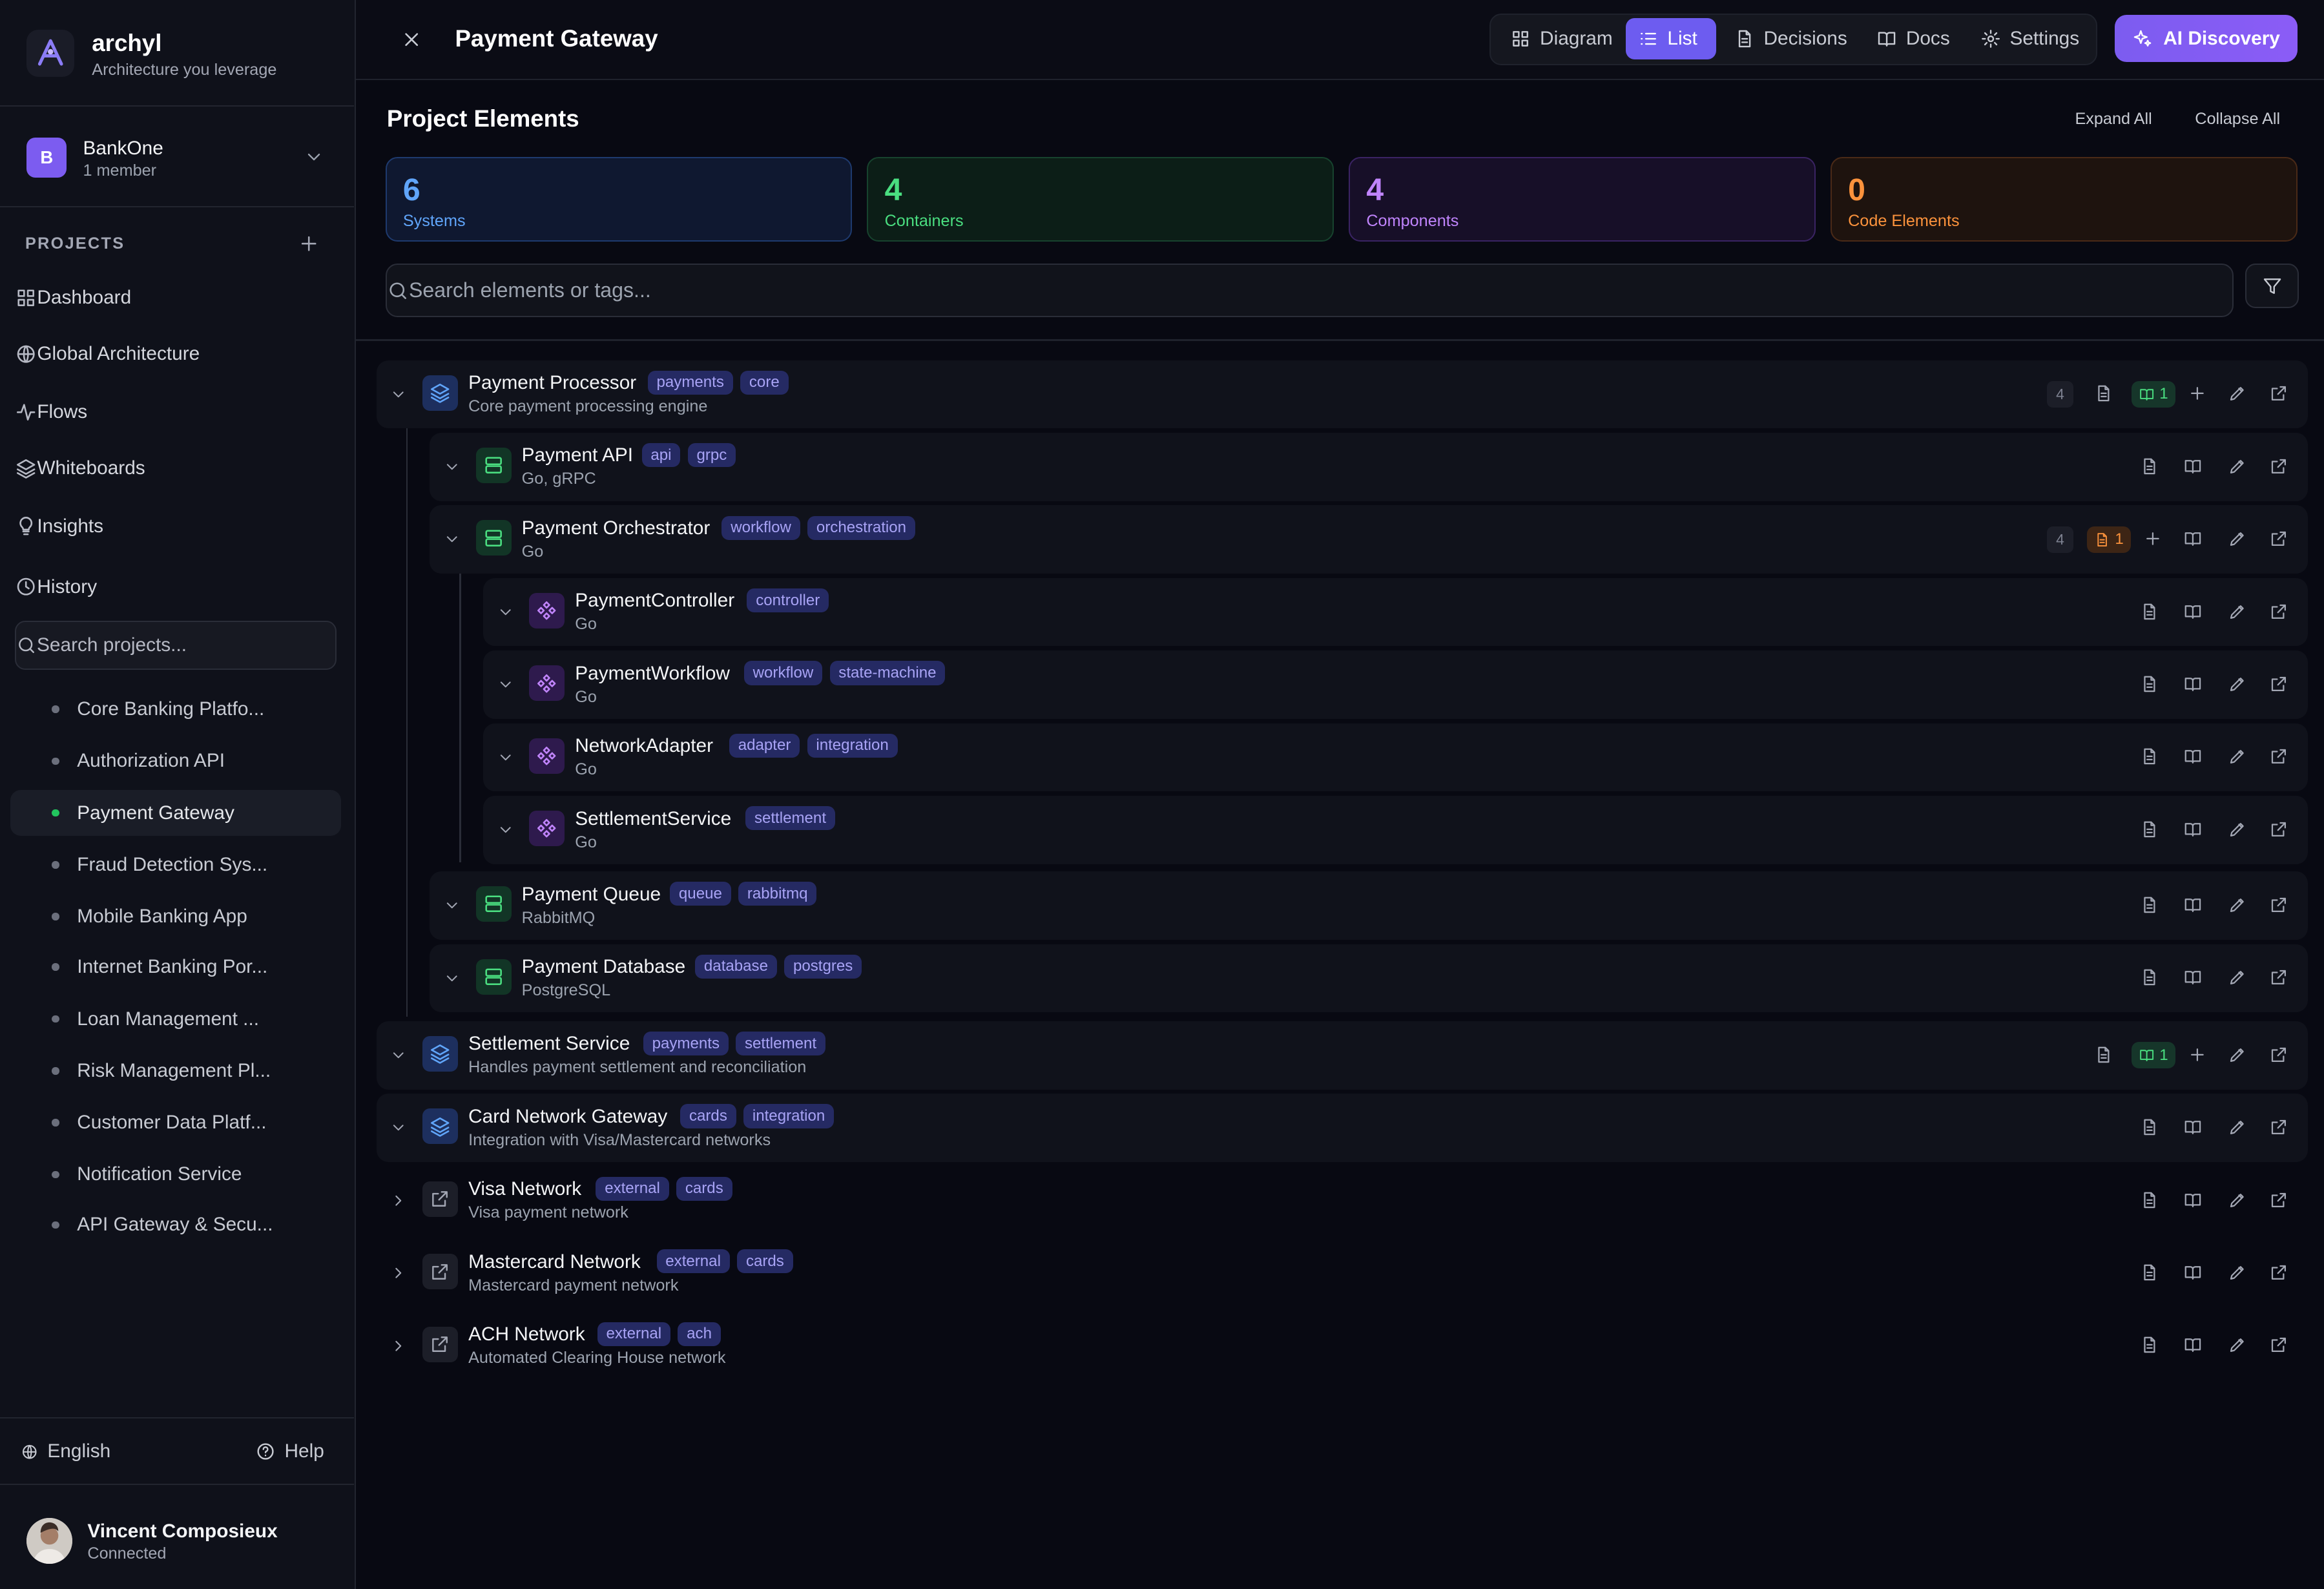 The image size is (2324, 1589). Describe the element at coordinates (2109, 539) in the screenshot. I see `decisions-count-badge: 1` at that location.